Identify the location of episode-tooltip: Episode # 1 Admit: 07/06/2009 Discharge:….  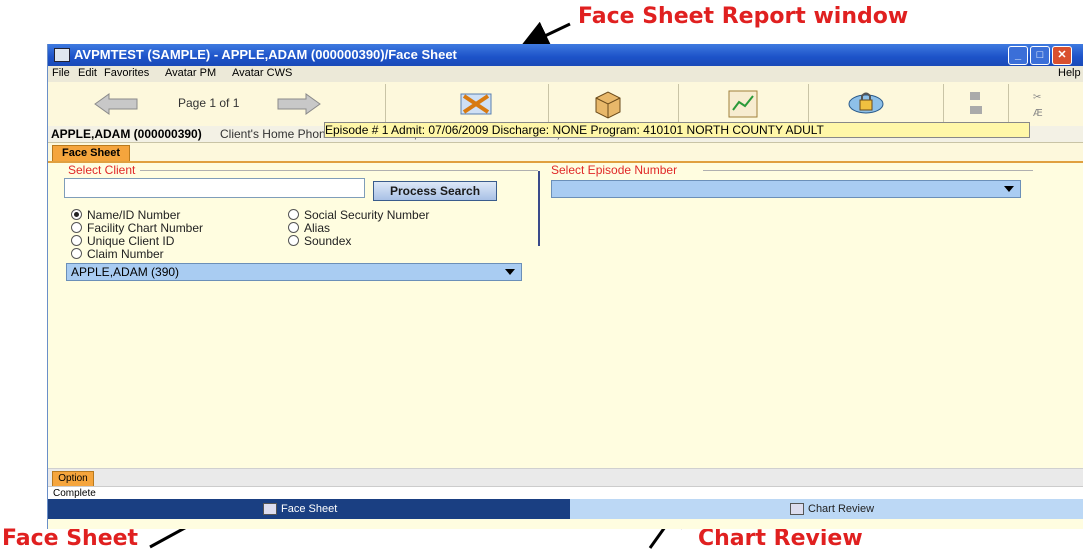
(677, 130).